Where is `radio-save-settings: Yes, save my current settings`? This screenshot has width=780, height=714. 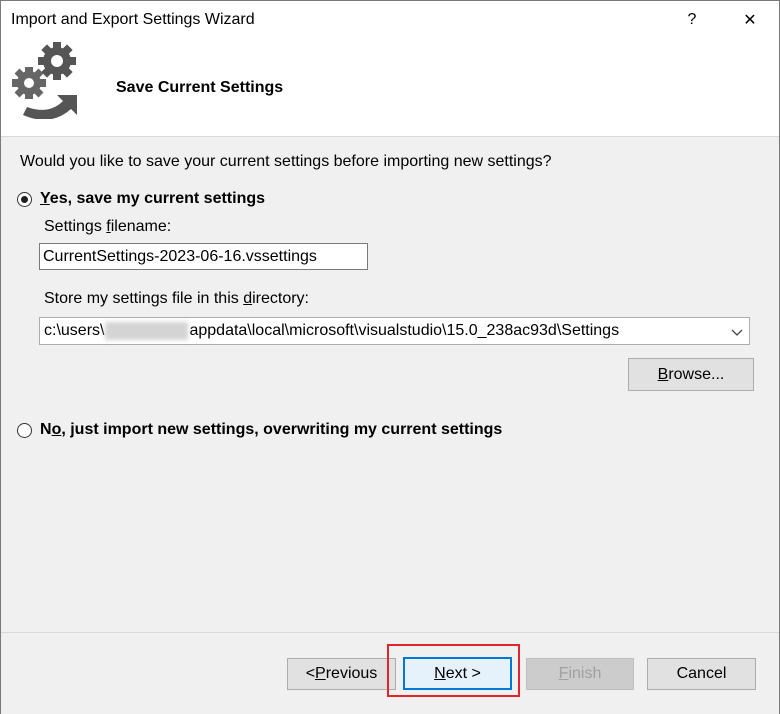
radio-save-settings: Yes, save my current settings is located at coordinates (141, 199).